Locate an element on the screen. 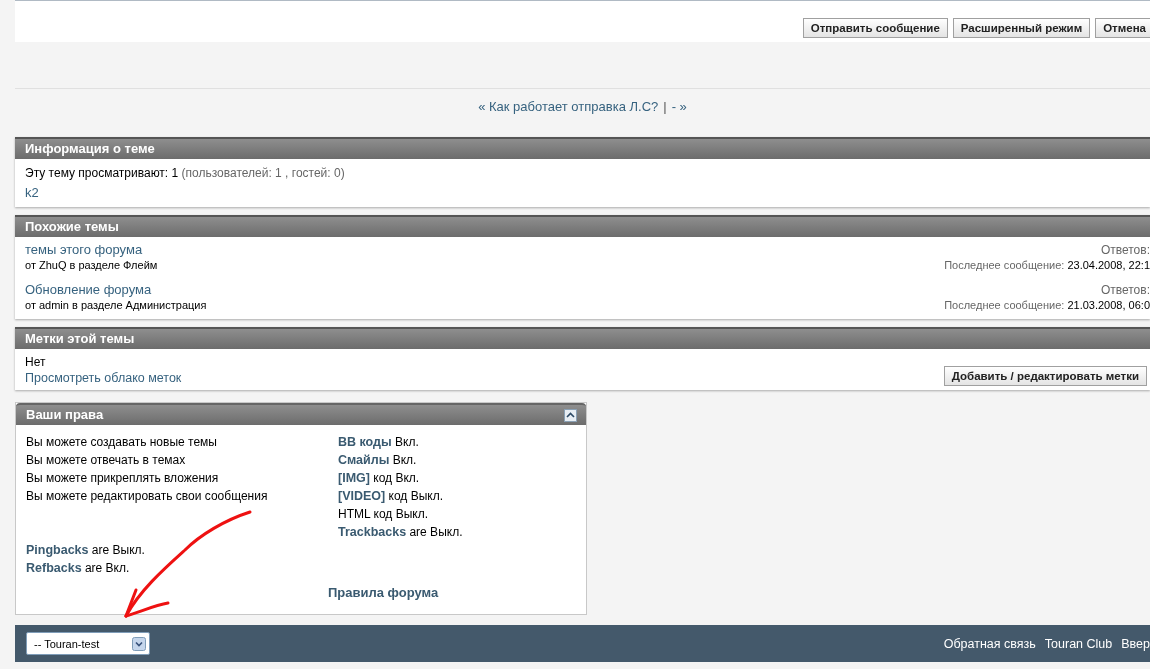  panel-header: Информация о теме is located at coordinates (582, 148).